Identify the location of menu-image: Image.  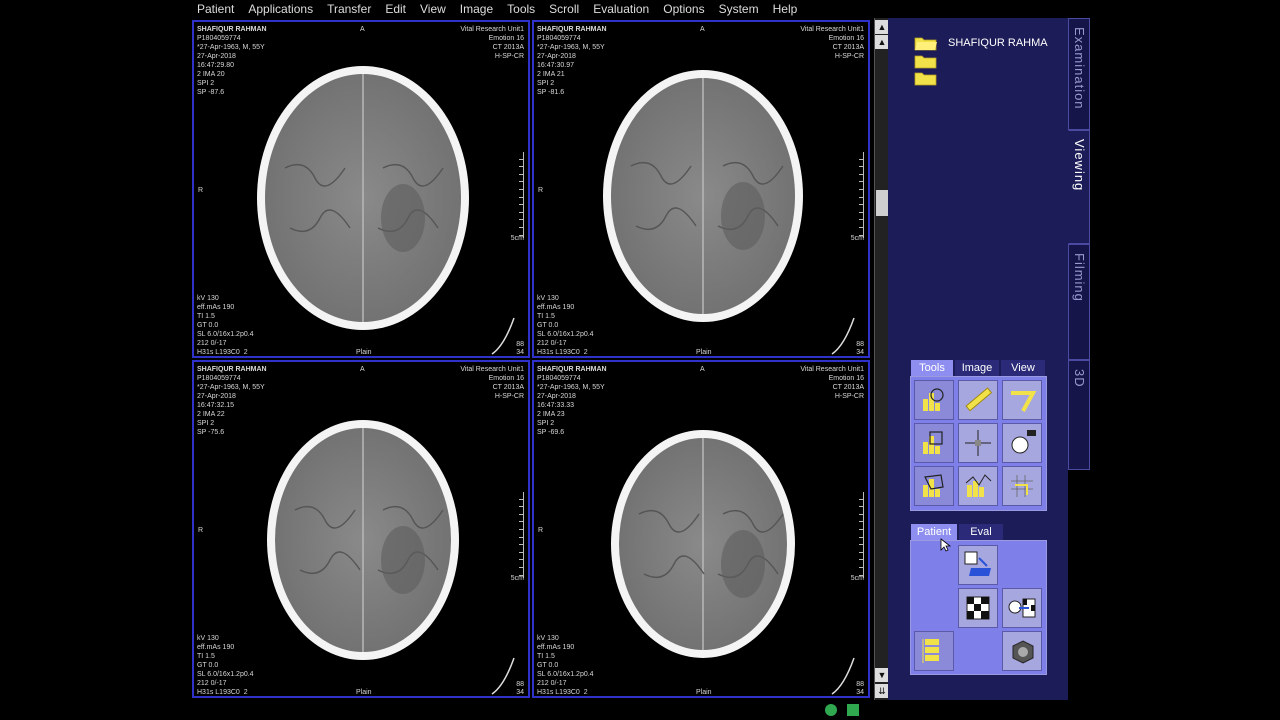
(476, 9).